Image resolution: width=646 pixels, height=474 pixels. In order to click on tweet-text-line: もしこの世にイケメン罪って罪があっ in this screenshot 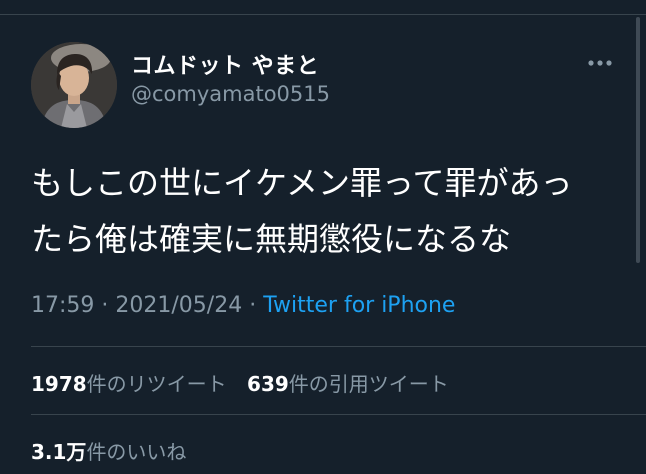, I will do `click(302, 183)`.